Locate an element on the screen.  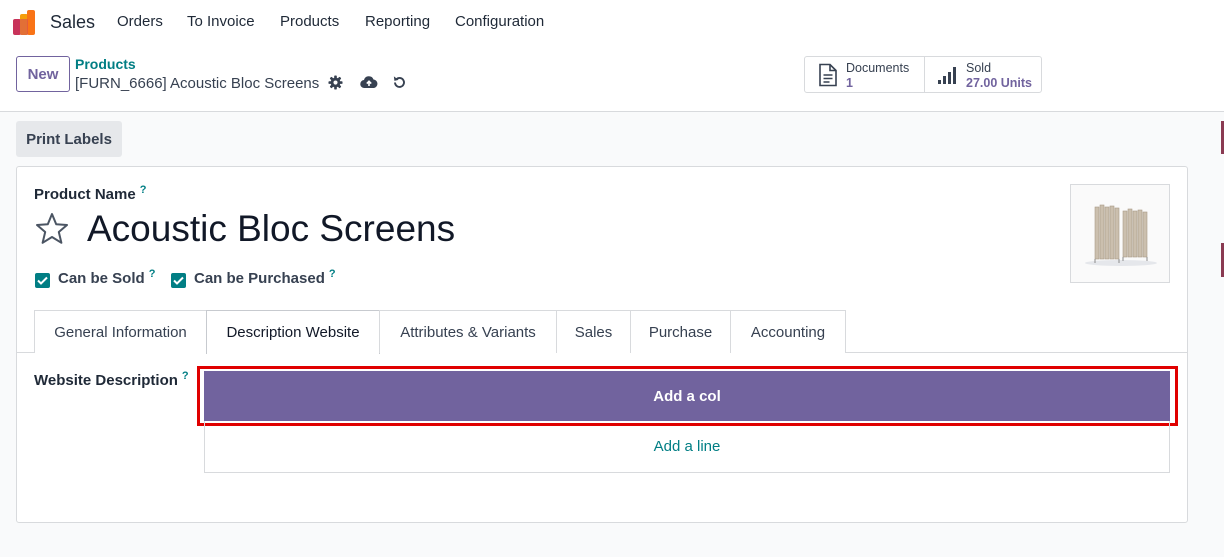
documents-label: Documents is located at coordinates (878, 68).